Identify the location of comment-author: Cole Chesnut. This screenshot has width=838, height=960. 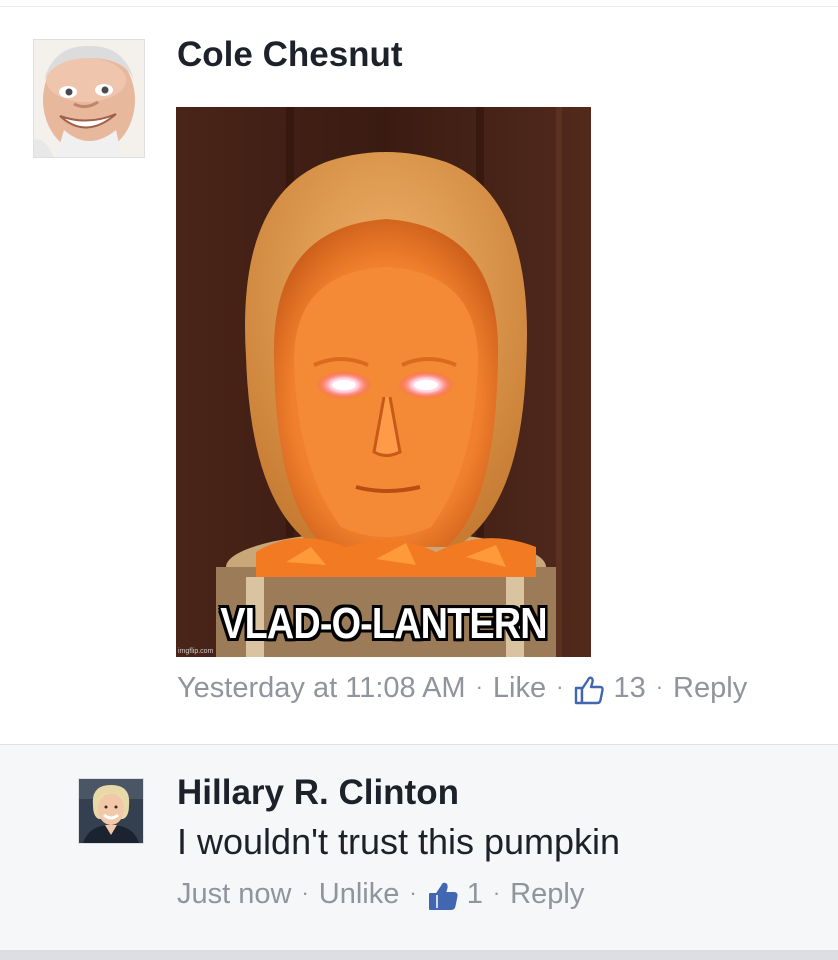
(290, 55).